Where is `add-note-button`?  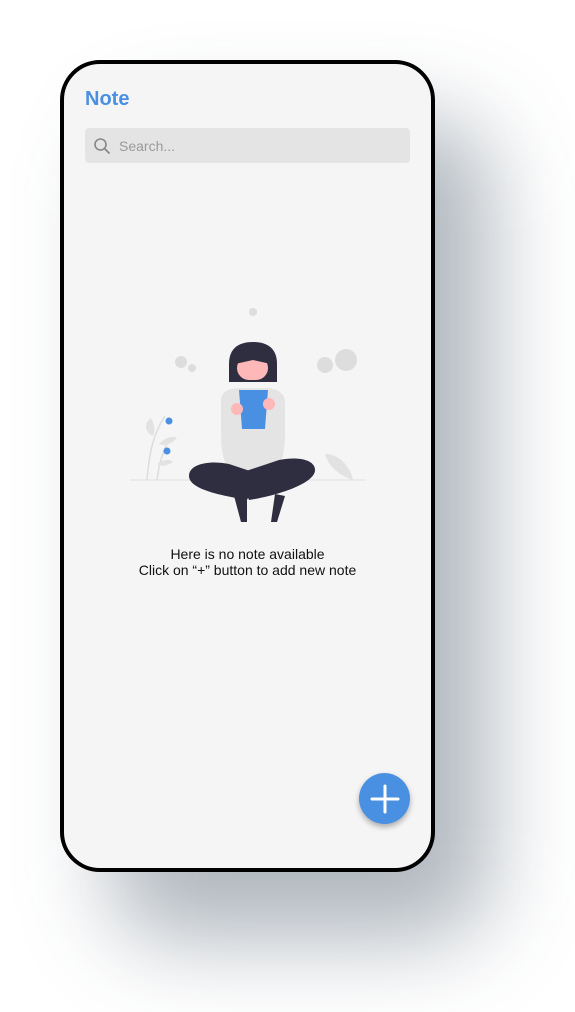 add-note-button is located at coordinates (384, 798).